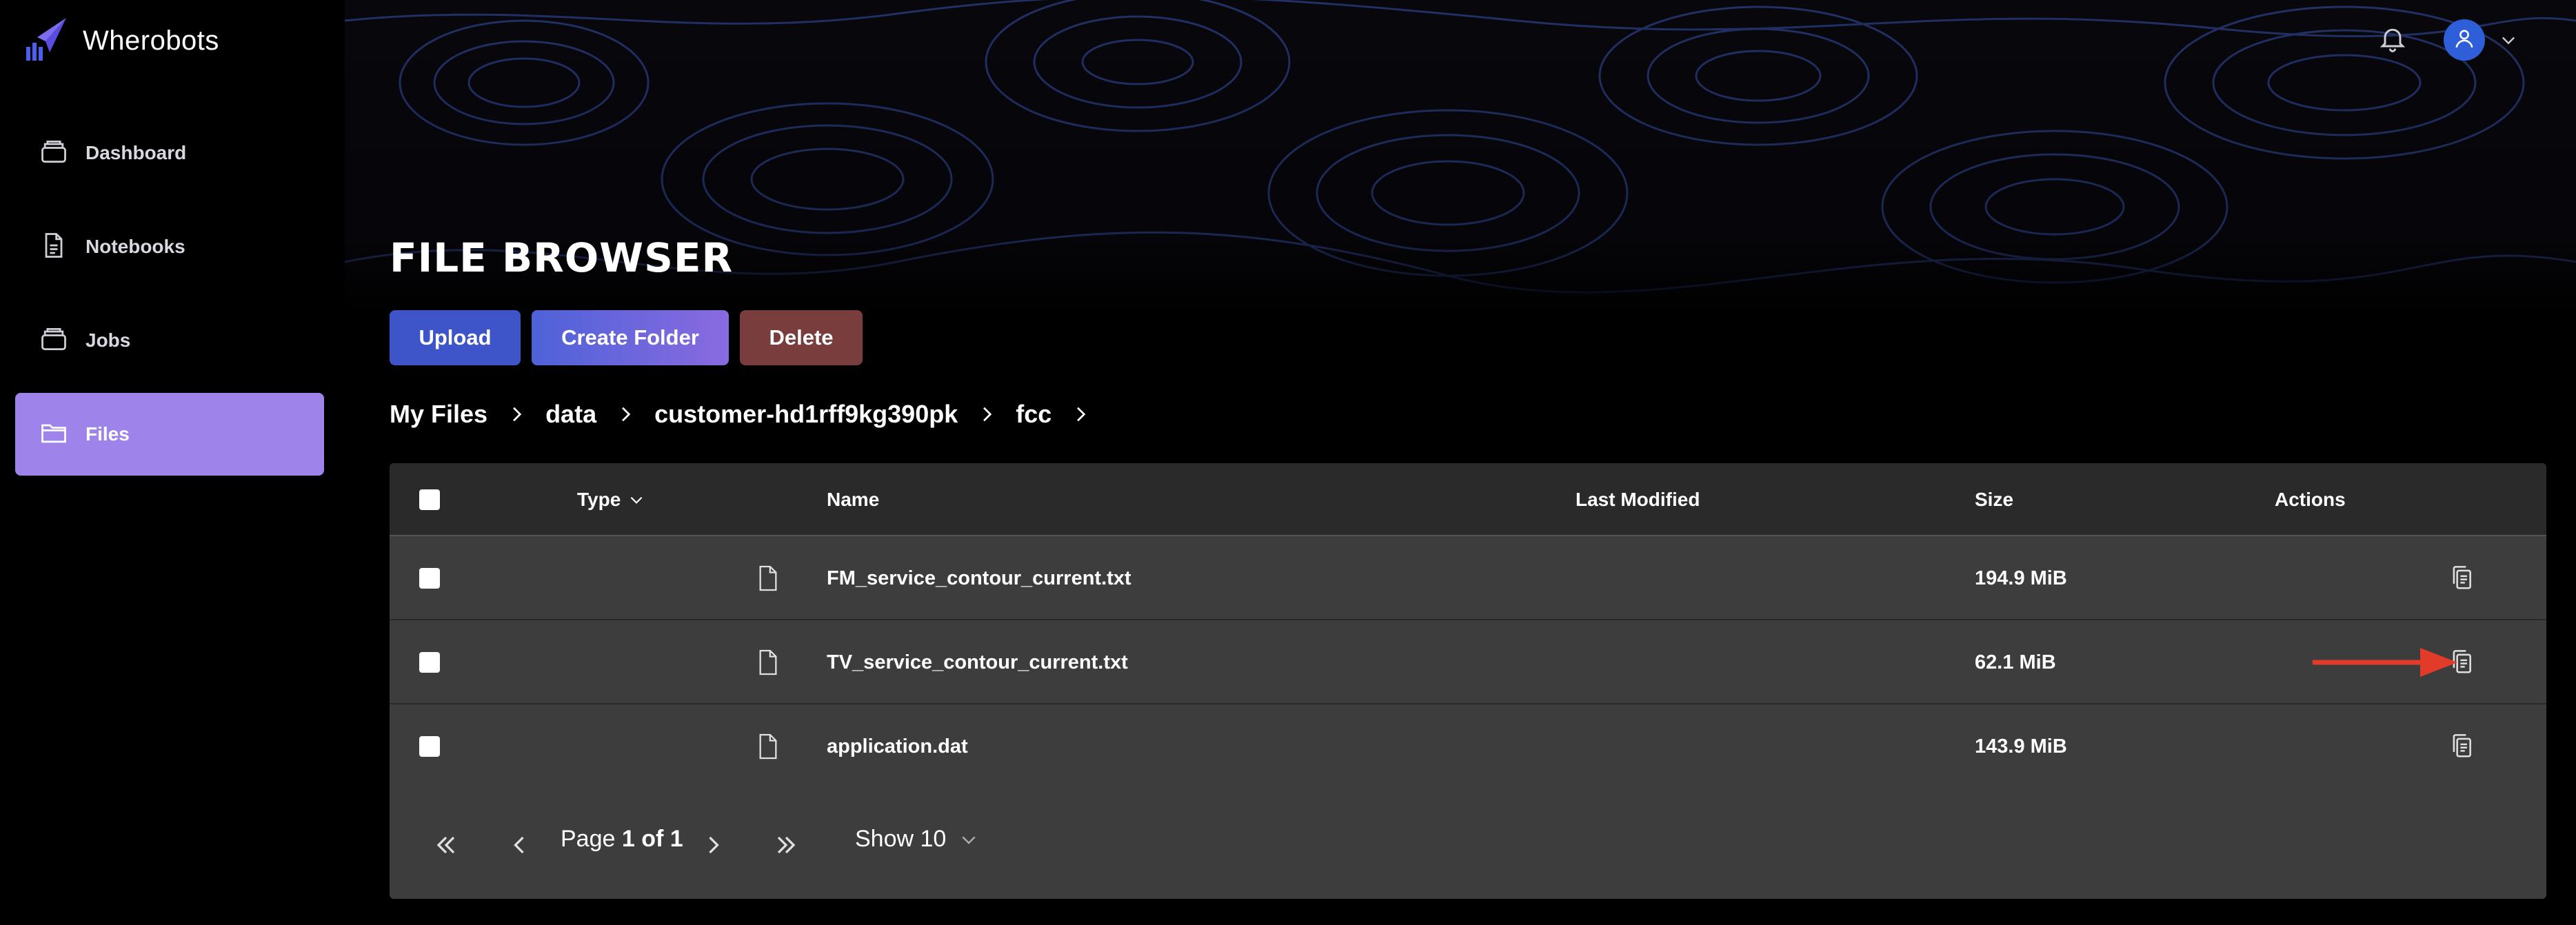 The image size is (2576, 925). I want to click on sidebar: Wherobots Dashboard Notebooks Jobs Files, so click(172, 462).